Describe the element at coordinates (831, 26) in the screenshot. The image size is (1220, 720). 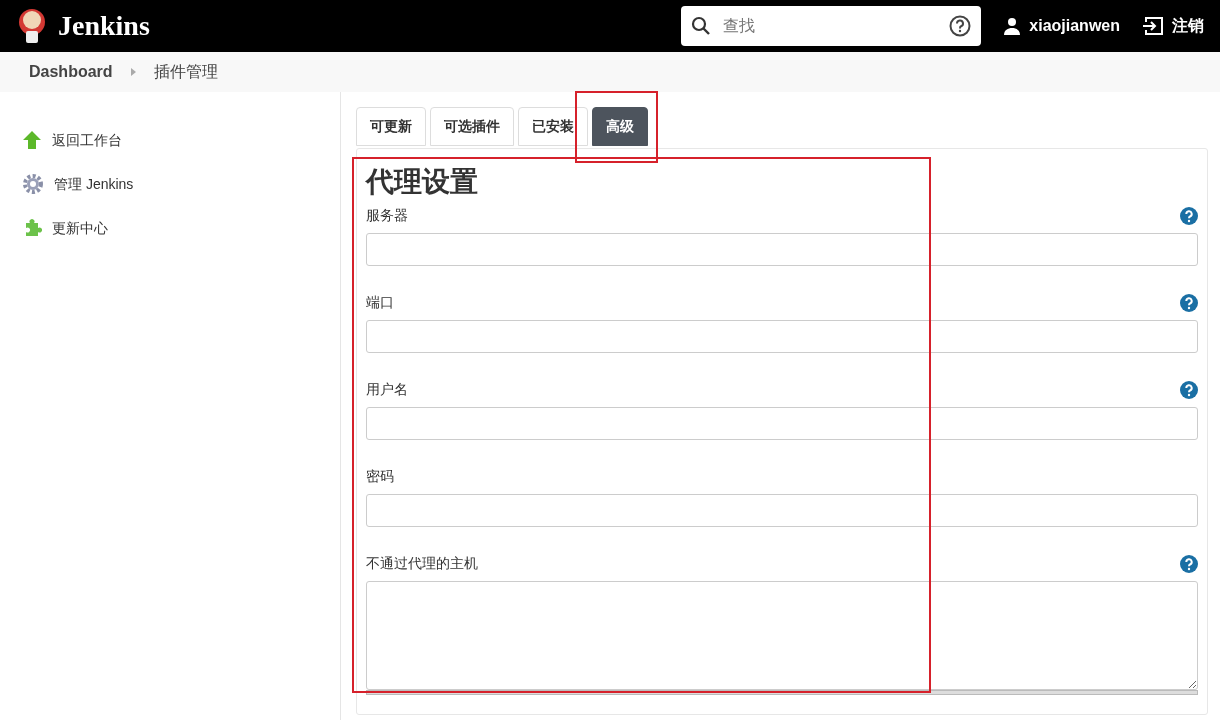
I see `search-bar: 查找` at that location.